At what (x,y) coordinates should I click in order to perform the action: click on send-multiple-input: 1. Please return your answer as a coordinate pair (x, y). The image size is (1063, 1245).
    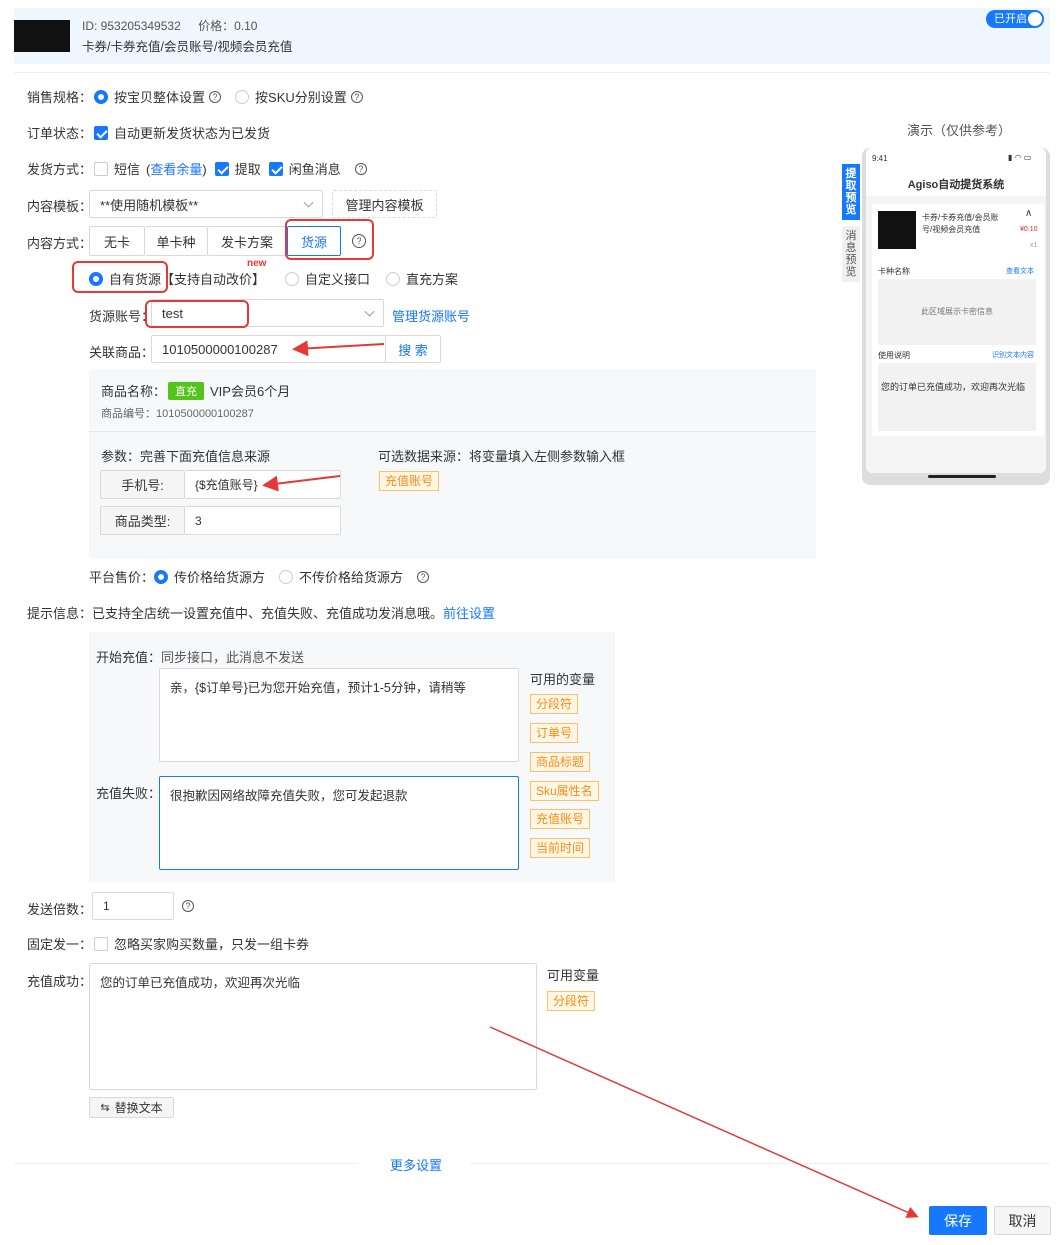
    Looking at the image, I should click on (133, 906).